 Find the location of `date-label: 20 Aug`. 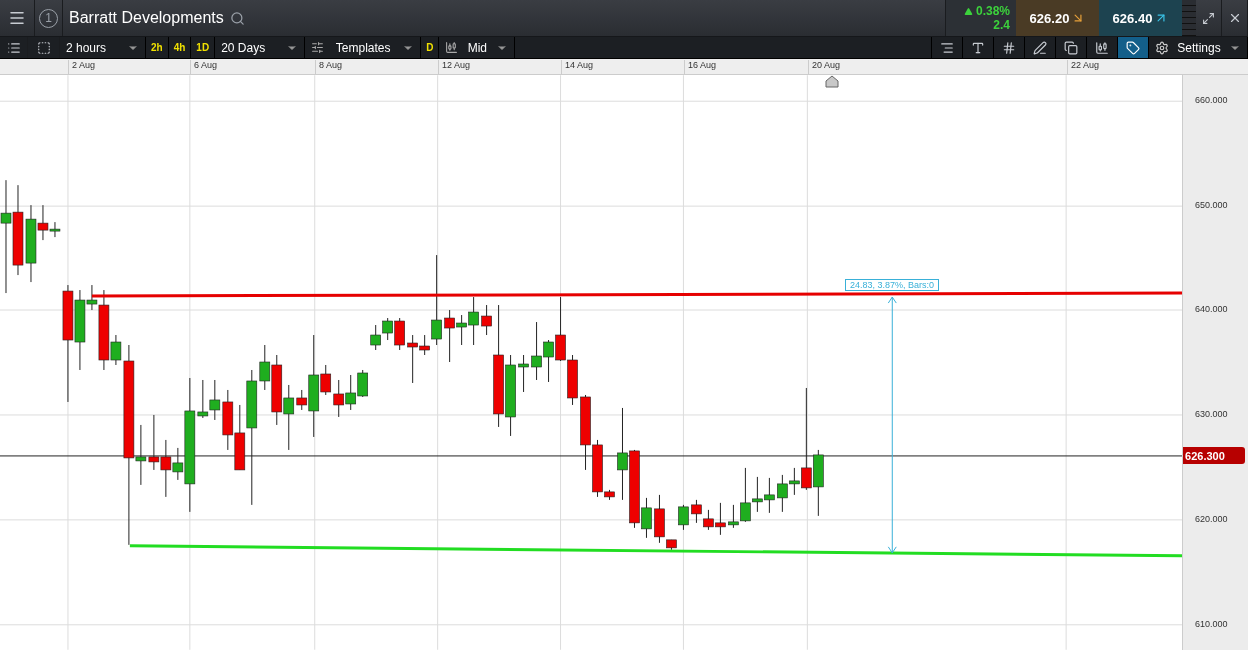

date-label: 20 Aug is located at coordinates (824, 67).